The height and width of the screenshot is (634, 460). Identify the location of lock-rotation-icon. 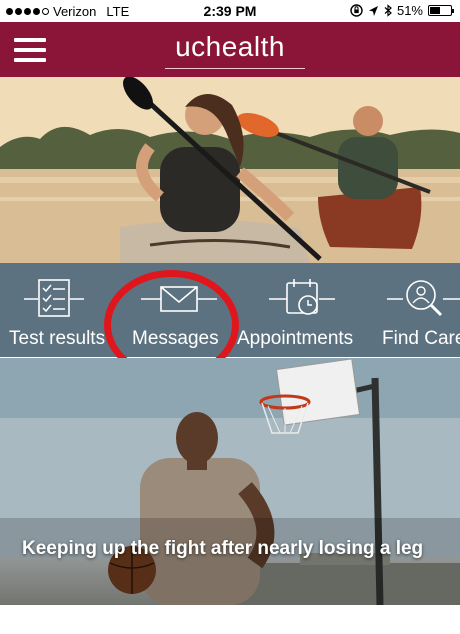
(356, 10).